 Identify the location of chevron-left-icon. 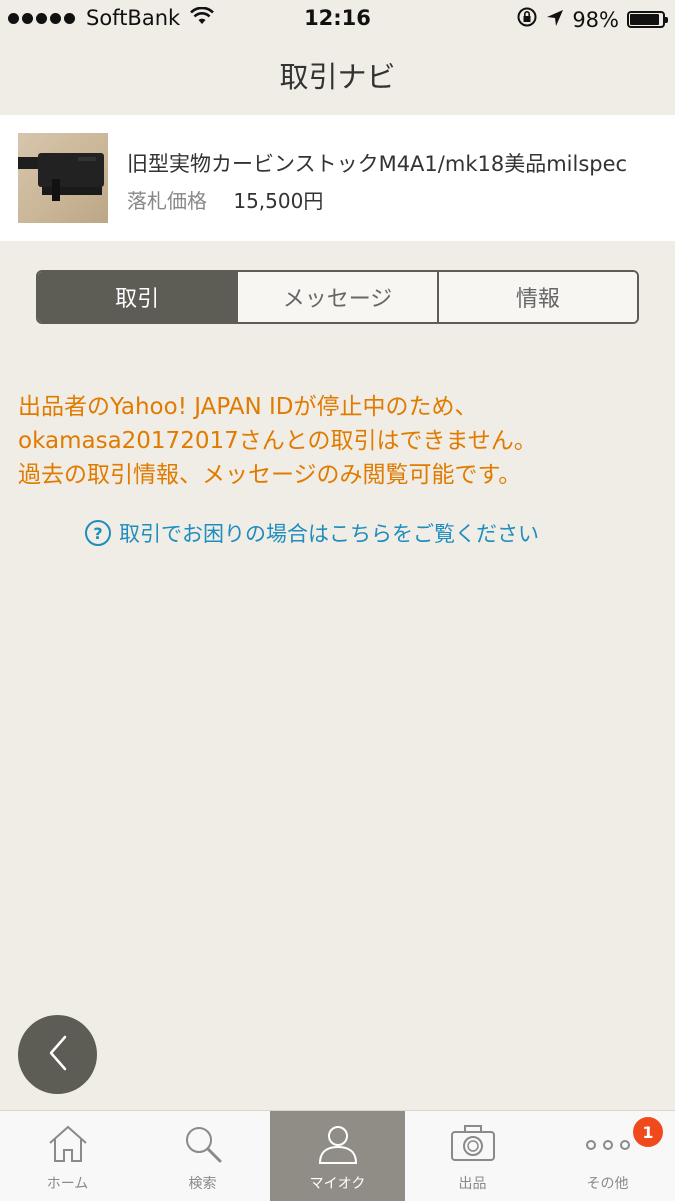
(58, 1055).